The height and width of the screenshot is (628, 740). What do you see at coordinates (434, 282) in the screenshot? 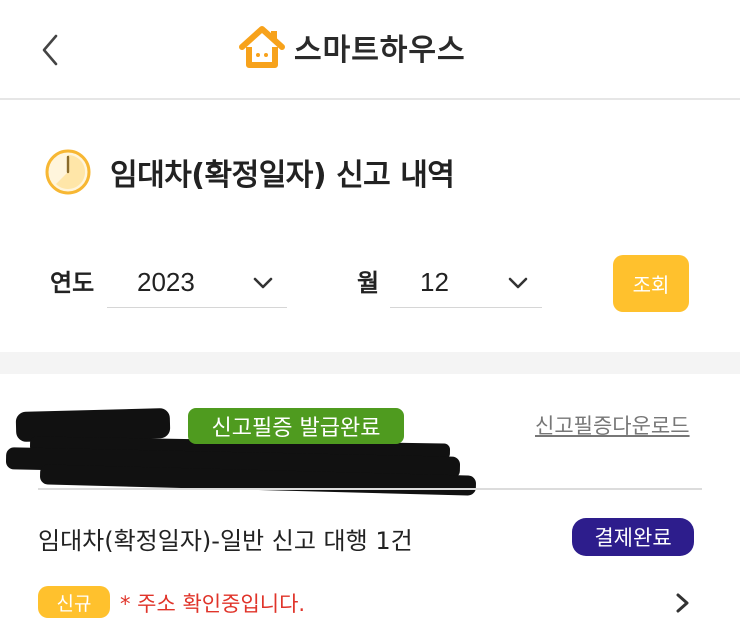
I see `month-value: 12` at bounding box center [434, 282].